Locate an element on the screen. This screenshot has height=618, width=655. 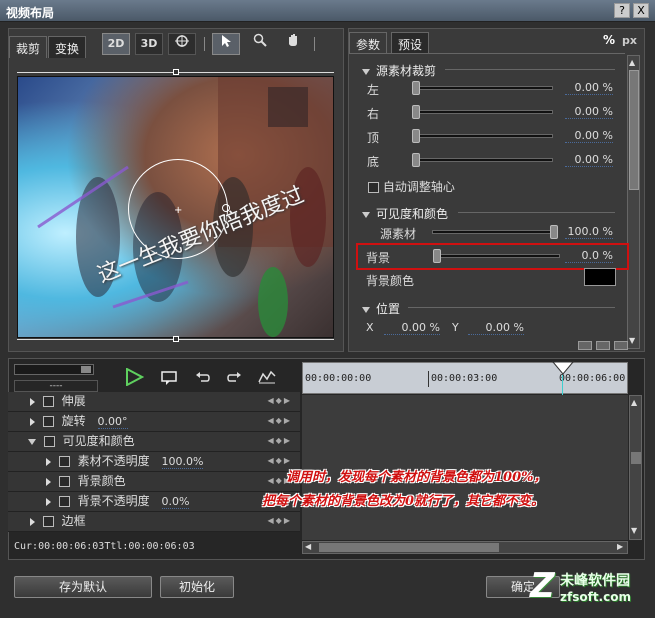
initialize-button: 初始化 is located at coordinates (197, 587).